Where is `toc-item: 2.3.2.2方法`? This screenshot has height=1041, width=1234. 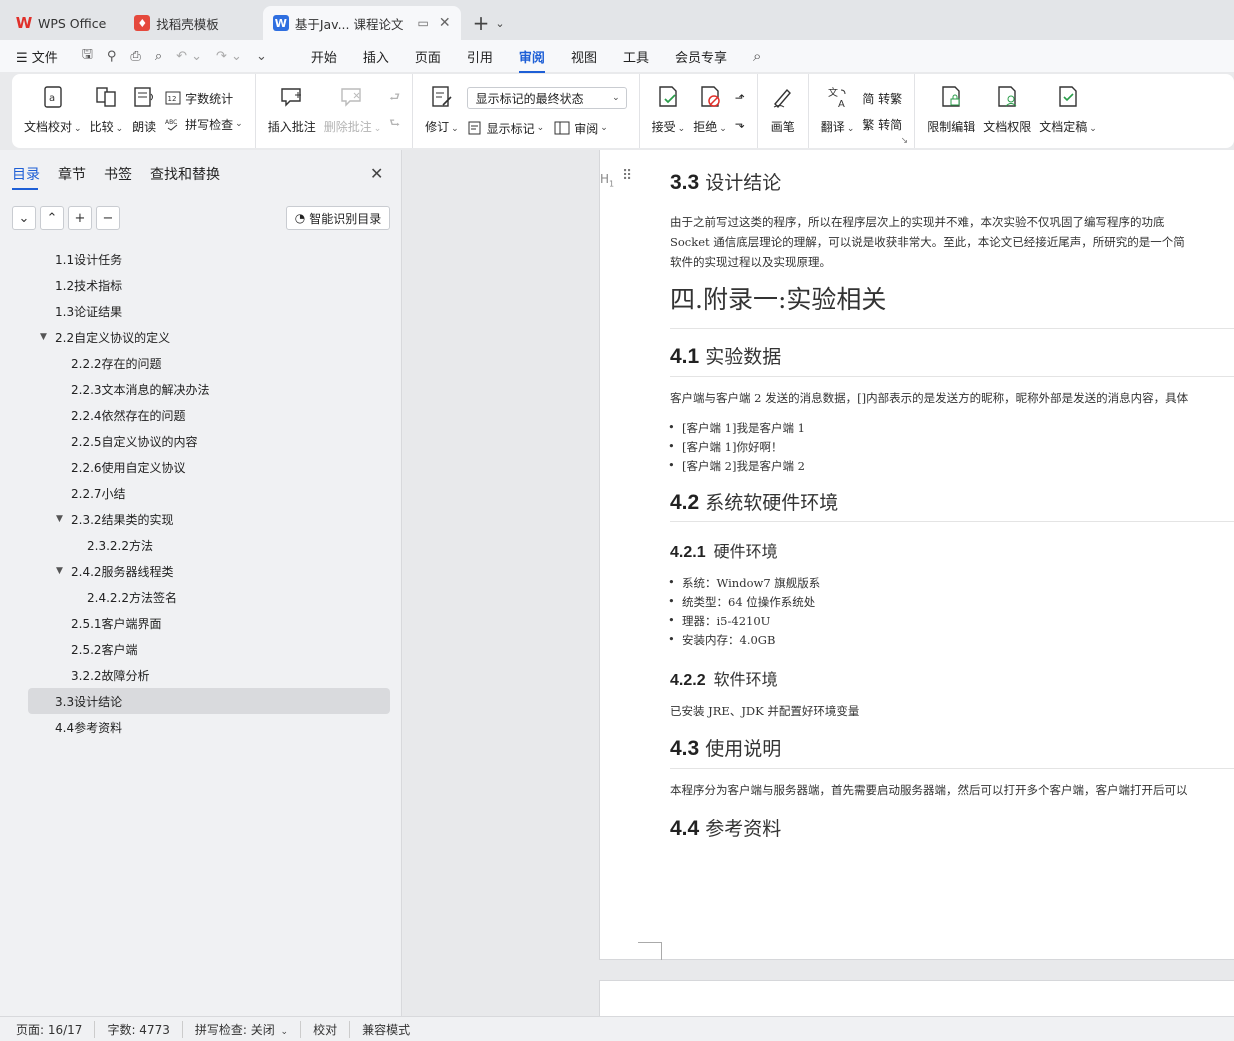
toc-item: 2.3.2.2方法 is located at coordinates (209, 545).